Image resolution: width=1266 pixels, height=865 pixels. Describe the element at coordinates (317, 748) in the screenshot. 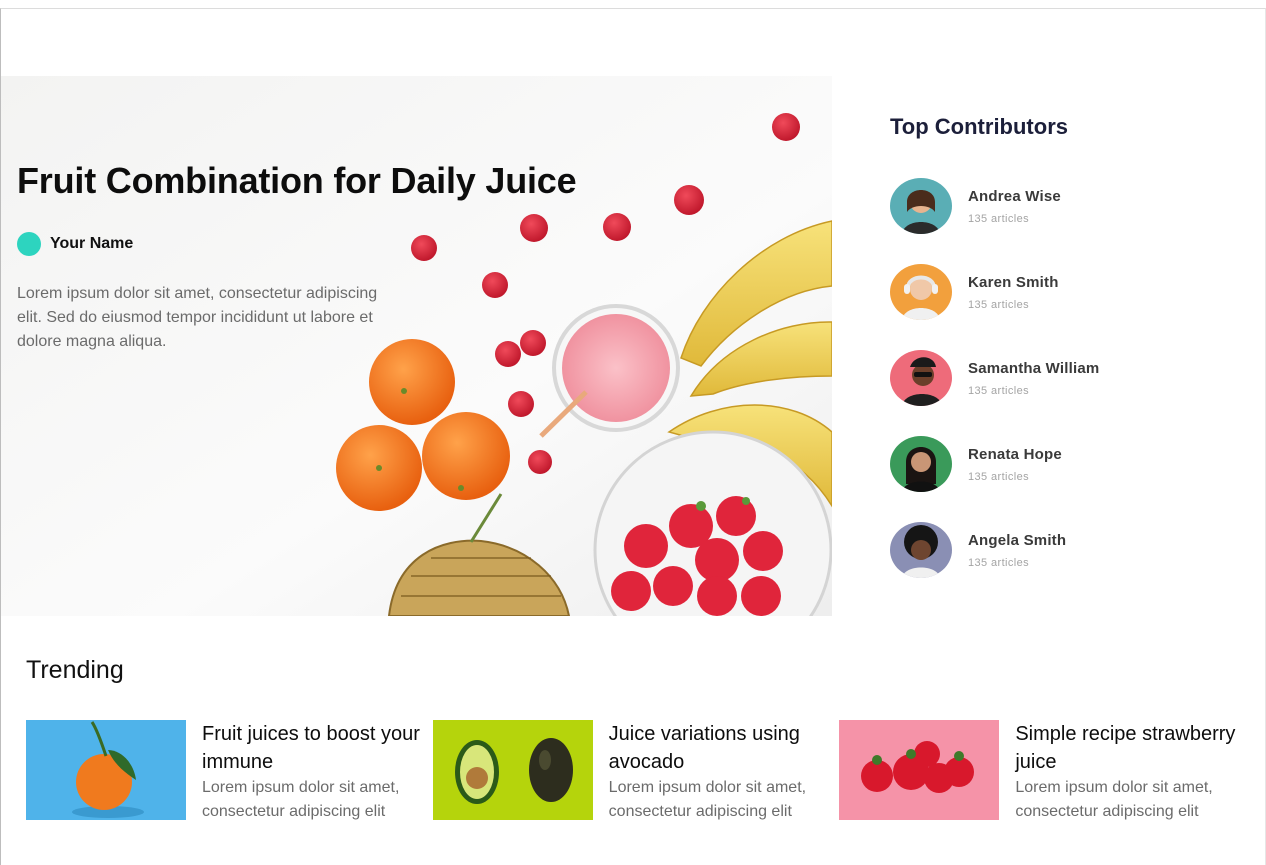

I see `trending-title-link: Fruit juices to boost your immune` at that location.